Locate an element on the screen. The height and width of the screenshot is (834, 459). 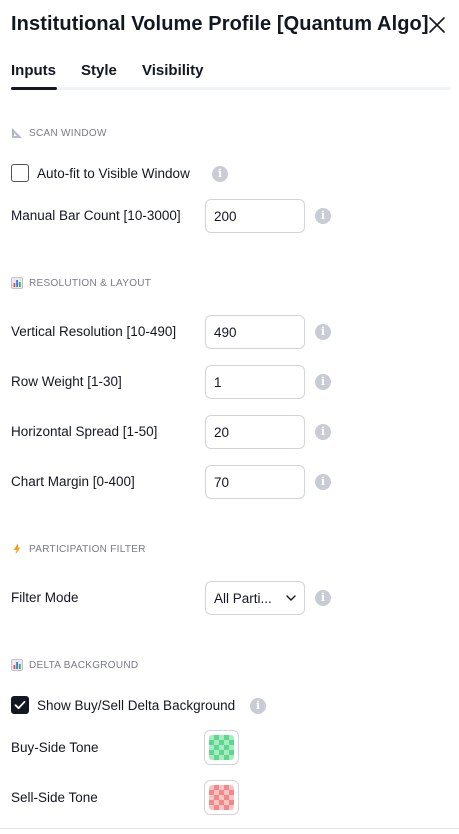
chevron-down-icon is located at coordinates (291, 598).